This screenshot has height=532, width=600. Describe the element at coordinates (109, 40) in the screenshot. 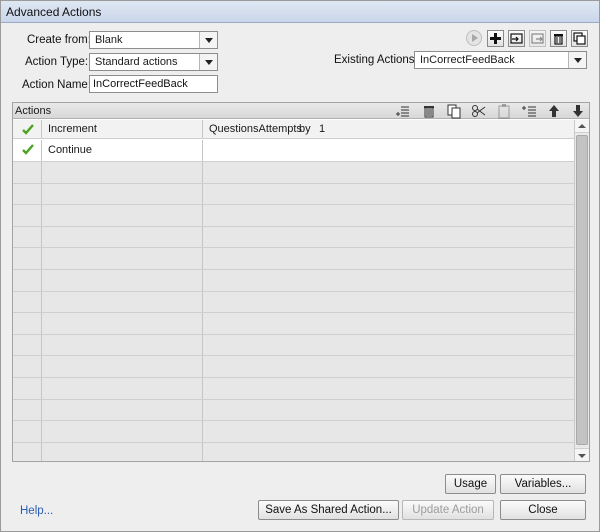

I see `create-from-value: Blank` at that location.